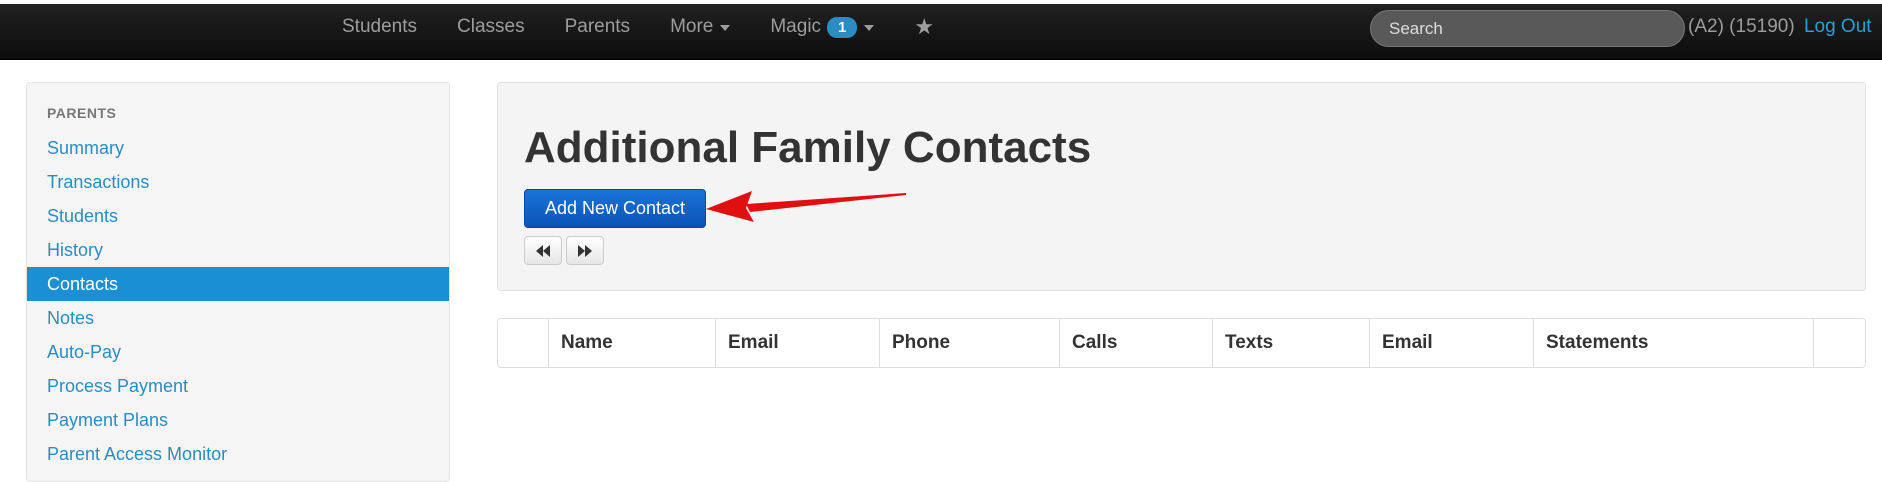 The image size is (1882, 482). I want to click on nav-parents: Parents, so click(597, 27).